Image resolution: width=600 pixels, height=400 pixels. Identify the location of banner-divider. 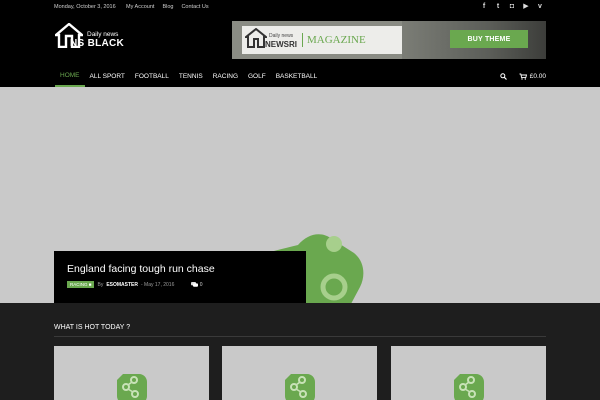
(302, 40).